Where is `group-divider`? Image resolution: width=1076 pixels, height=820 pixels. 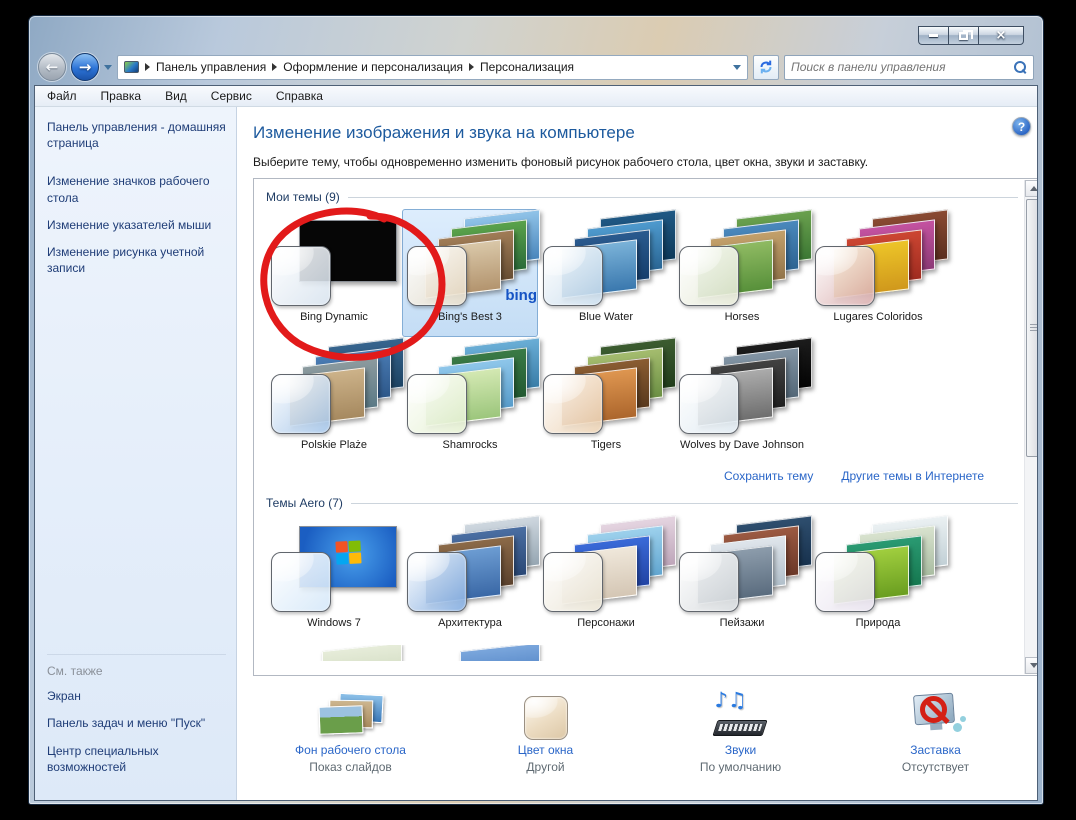
group-divider is located at coordinates (682, 197).